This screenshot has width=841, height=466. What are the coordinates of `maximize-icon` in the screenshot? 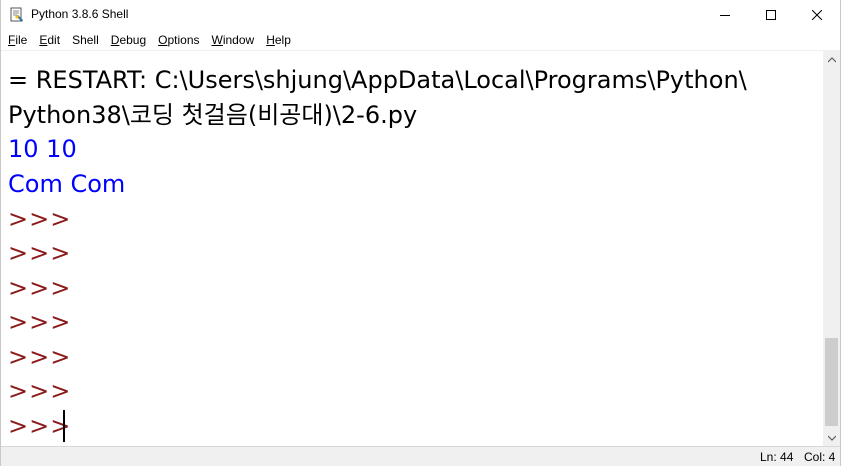 It's located at (771, 15).